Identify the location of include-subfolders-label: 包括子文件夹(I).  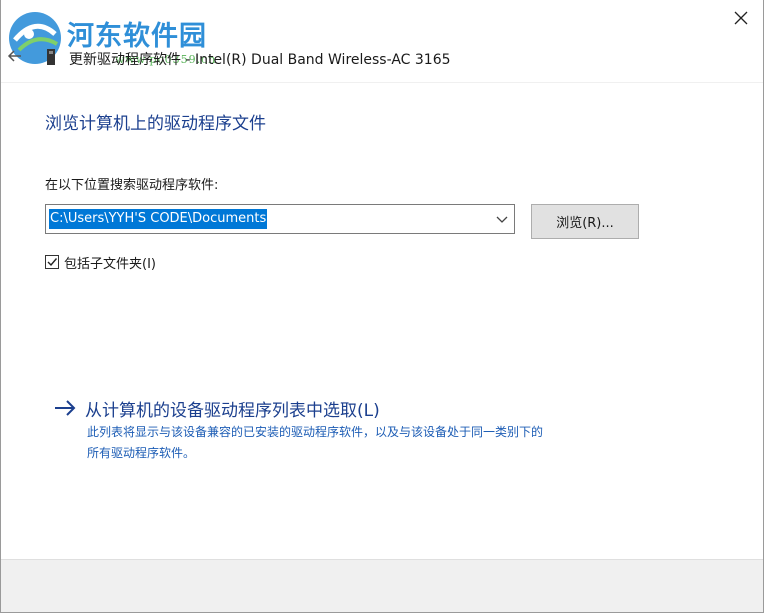
(110, 264).